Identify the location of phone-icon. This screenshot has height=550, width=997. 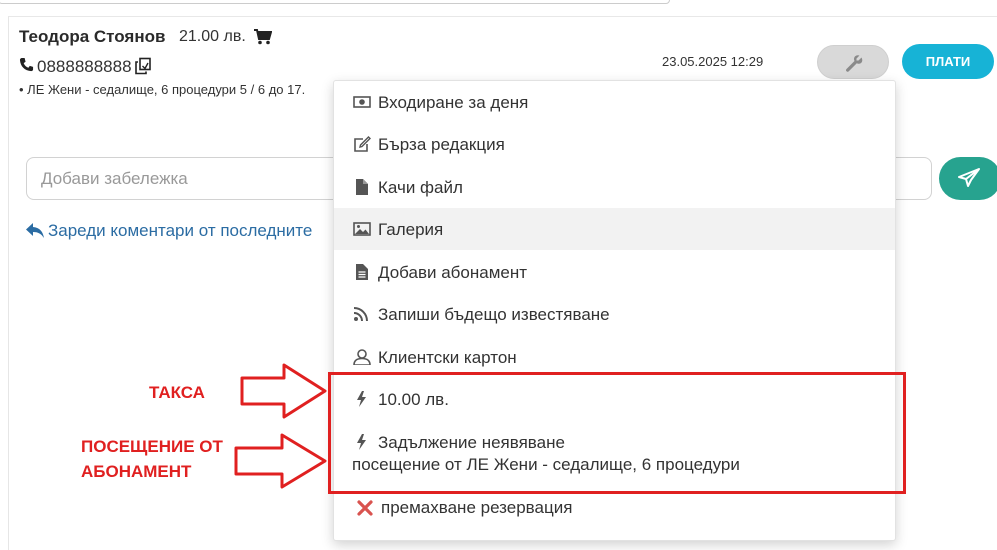
(26, 64).